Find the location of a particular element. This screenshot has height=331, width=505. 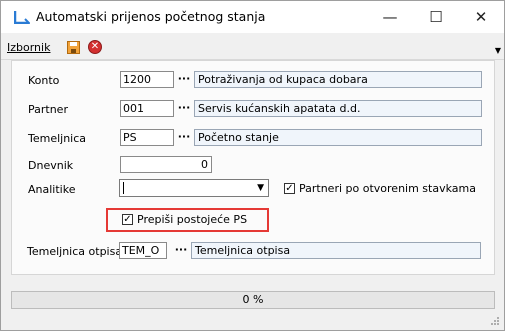

temeljnica-otpisa-lookup-button: ··· is located at coordinates (181, 250).